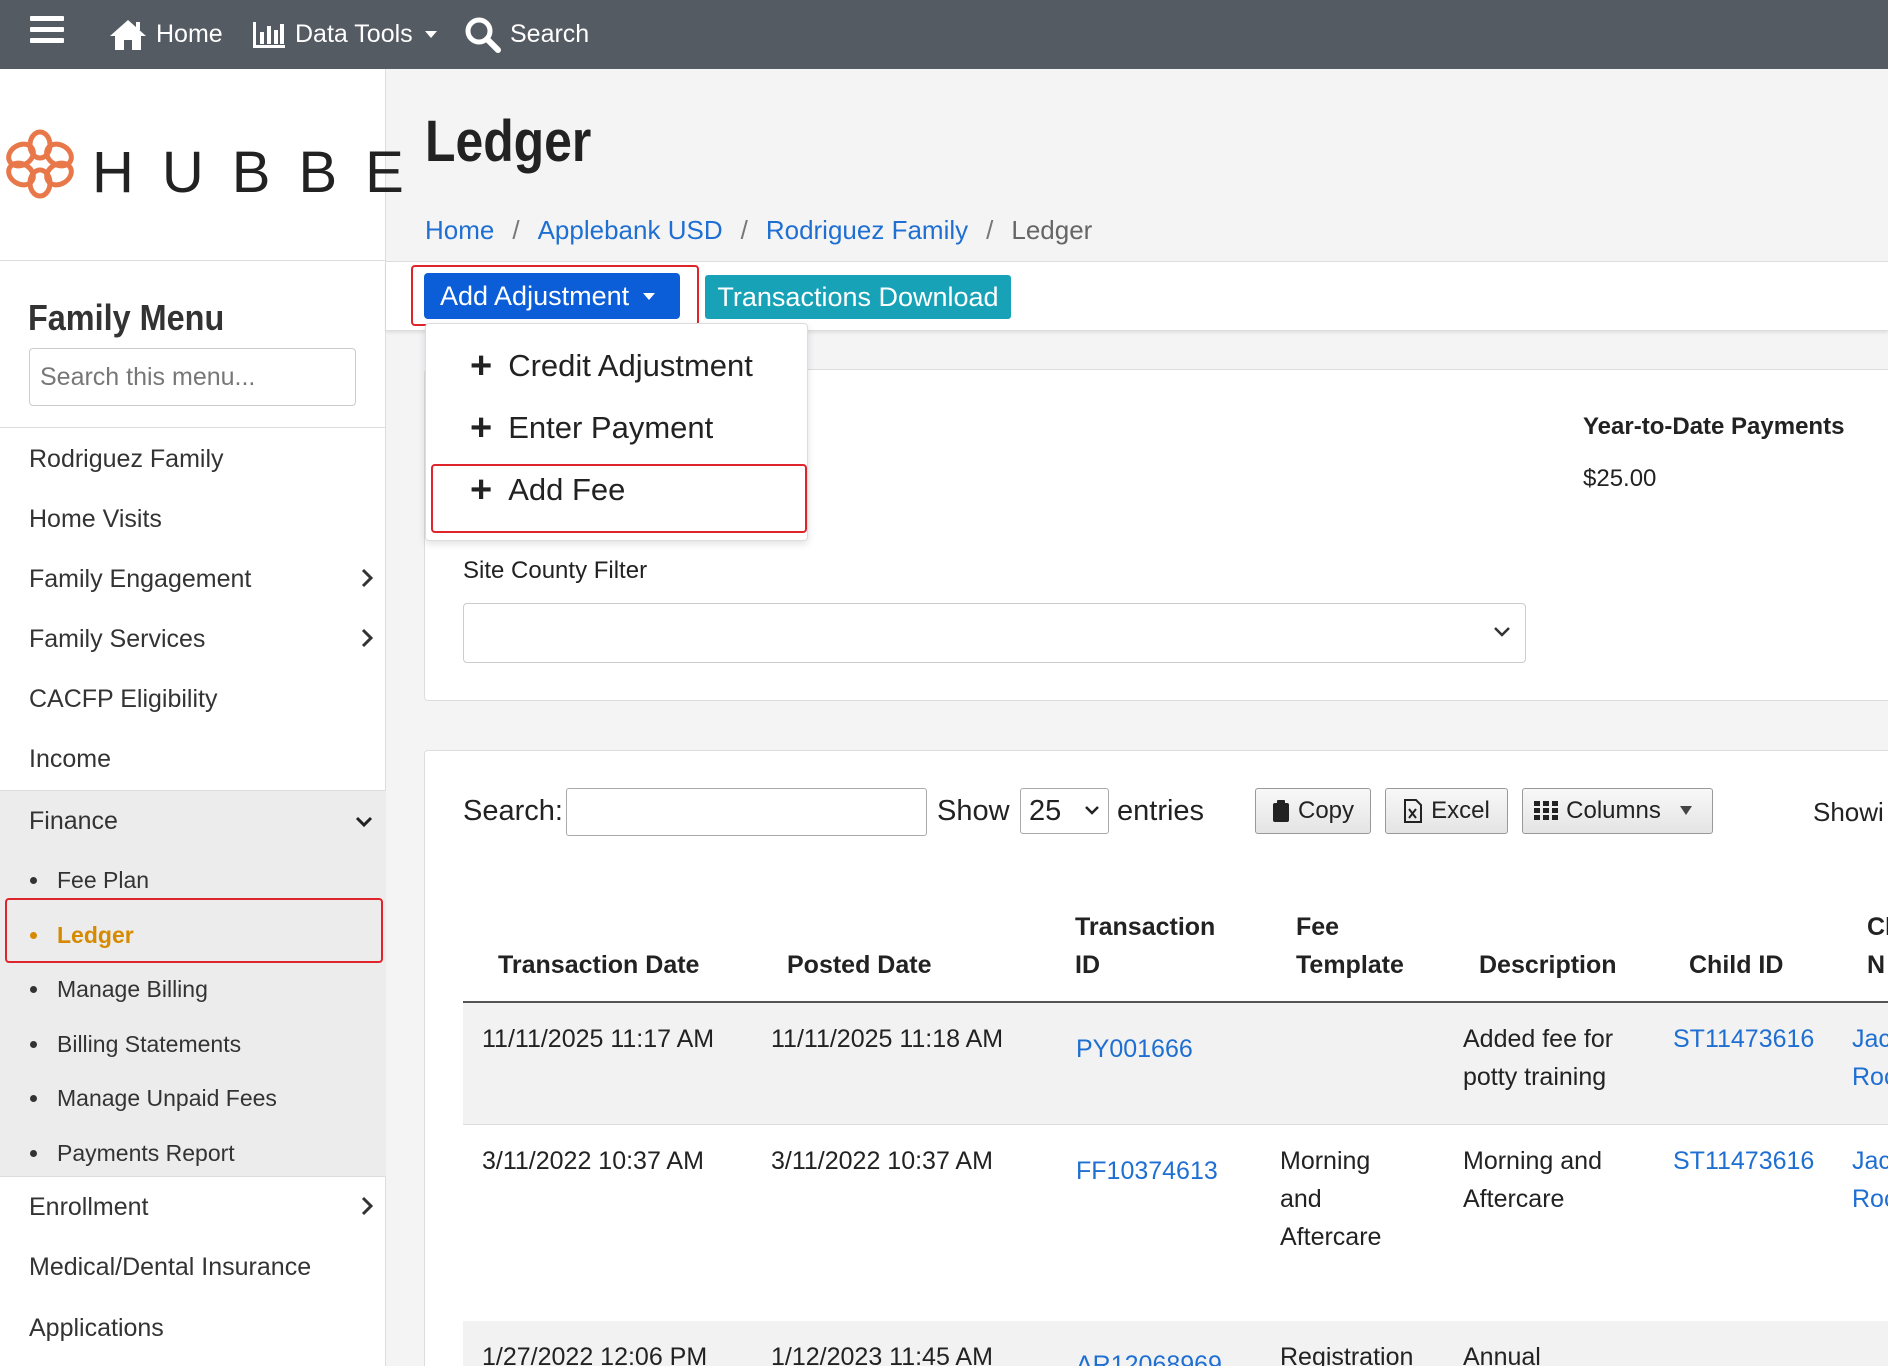 The width and height of the screenshot is (1888, 1366). Describe the element at coordinates (858, 297) in the screenshot. I see `transactions-download-button: Transactions Download` at that location.